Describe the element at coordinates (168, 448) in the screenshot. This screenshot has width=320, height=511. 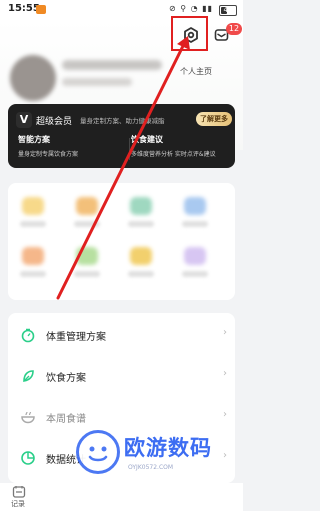
I see `watermark-title: 欧游数码` at that location.